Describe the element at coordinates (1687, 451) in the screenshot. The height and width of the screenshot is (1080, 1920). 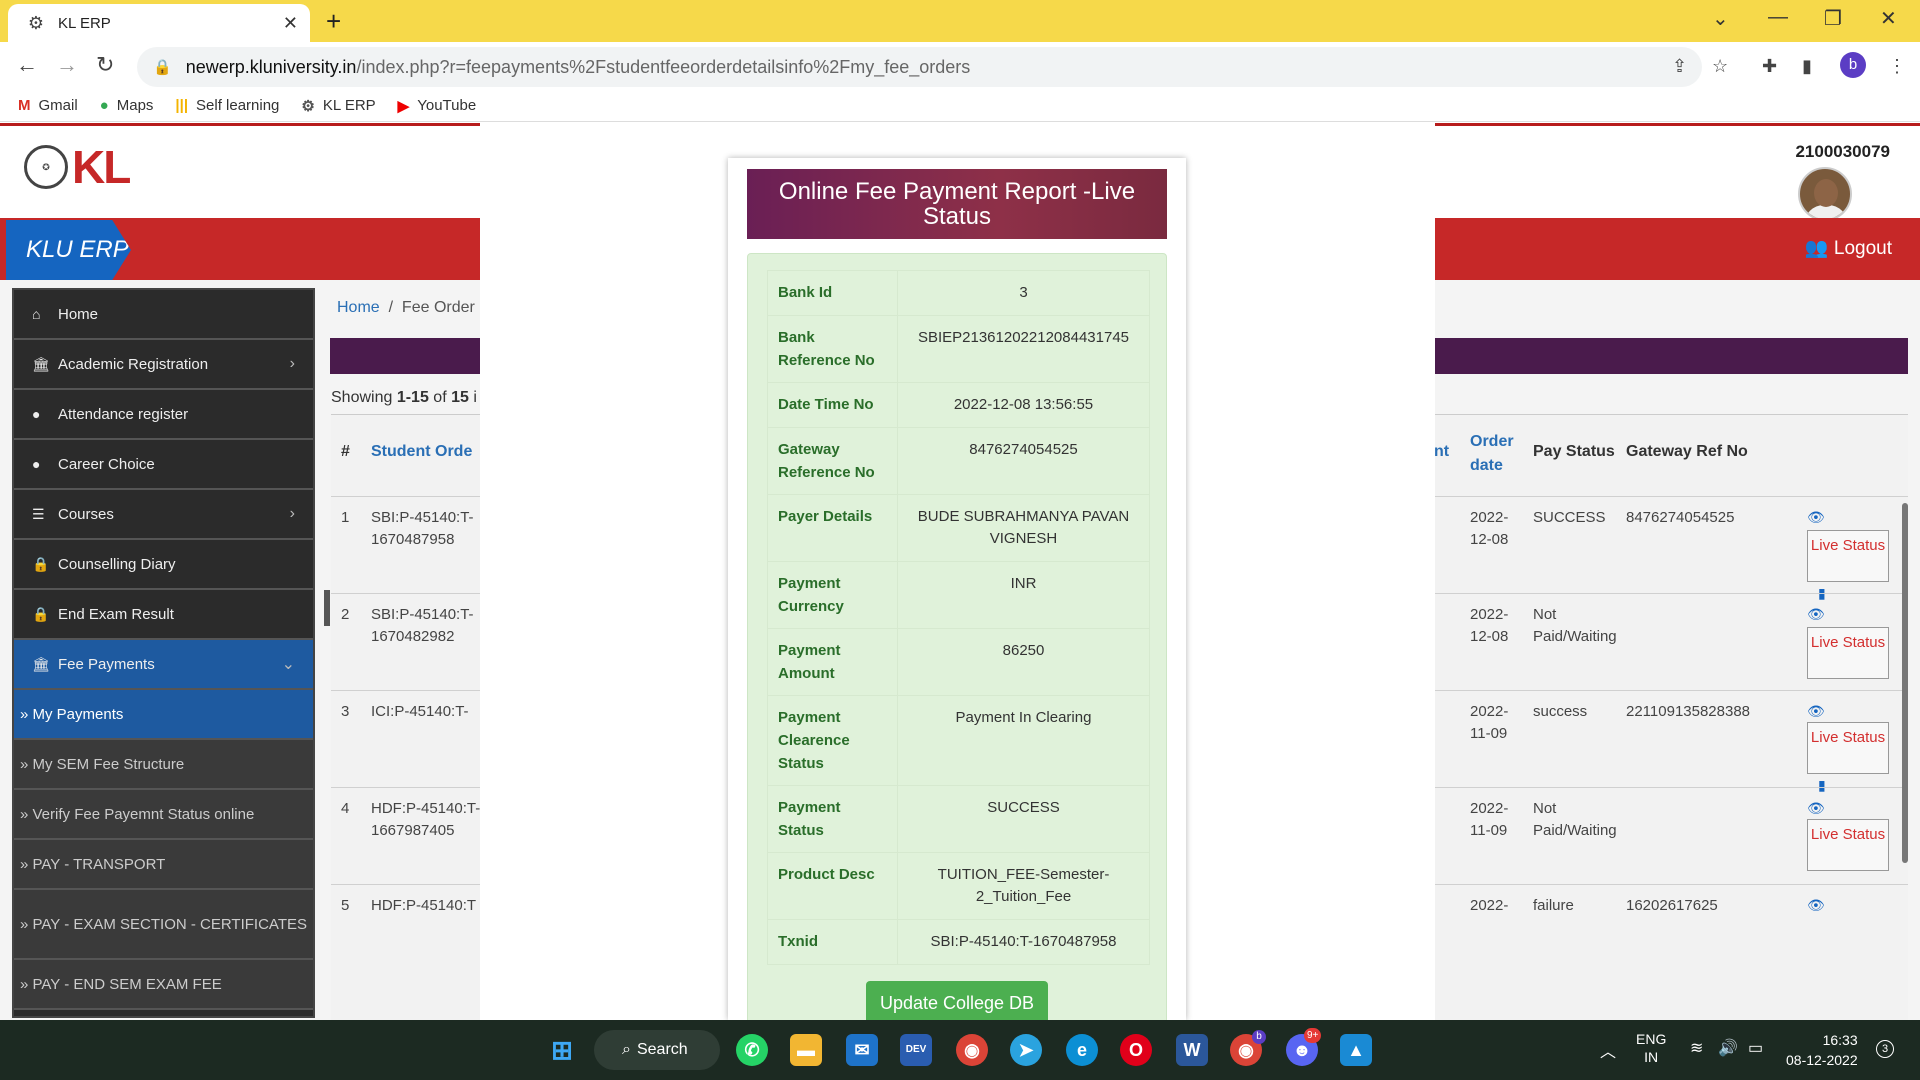
I see `col-header-gateway-ref: Gateway Ref No` at that location.